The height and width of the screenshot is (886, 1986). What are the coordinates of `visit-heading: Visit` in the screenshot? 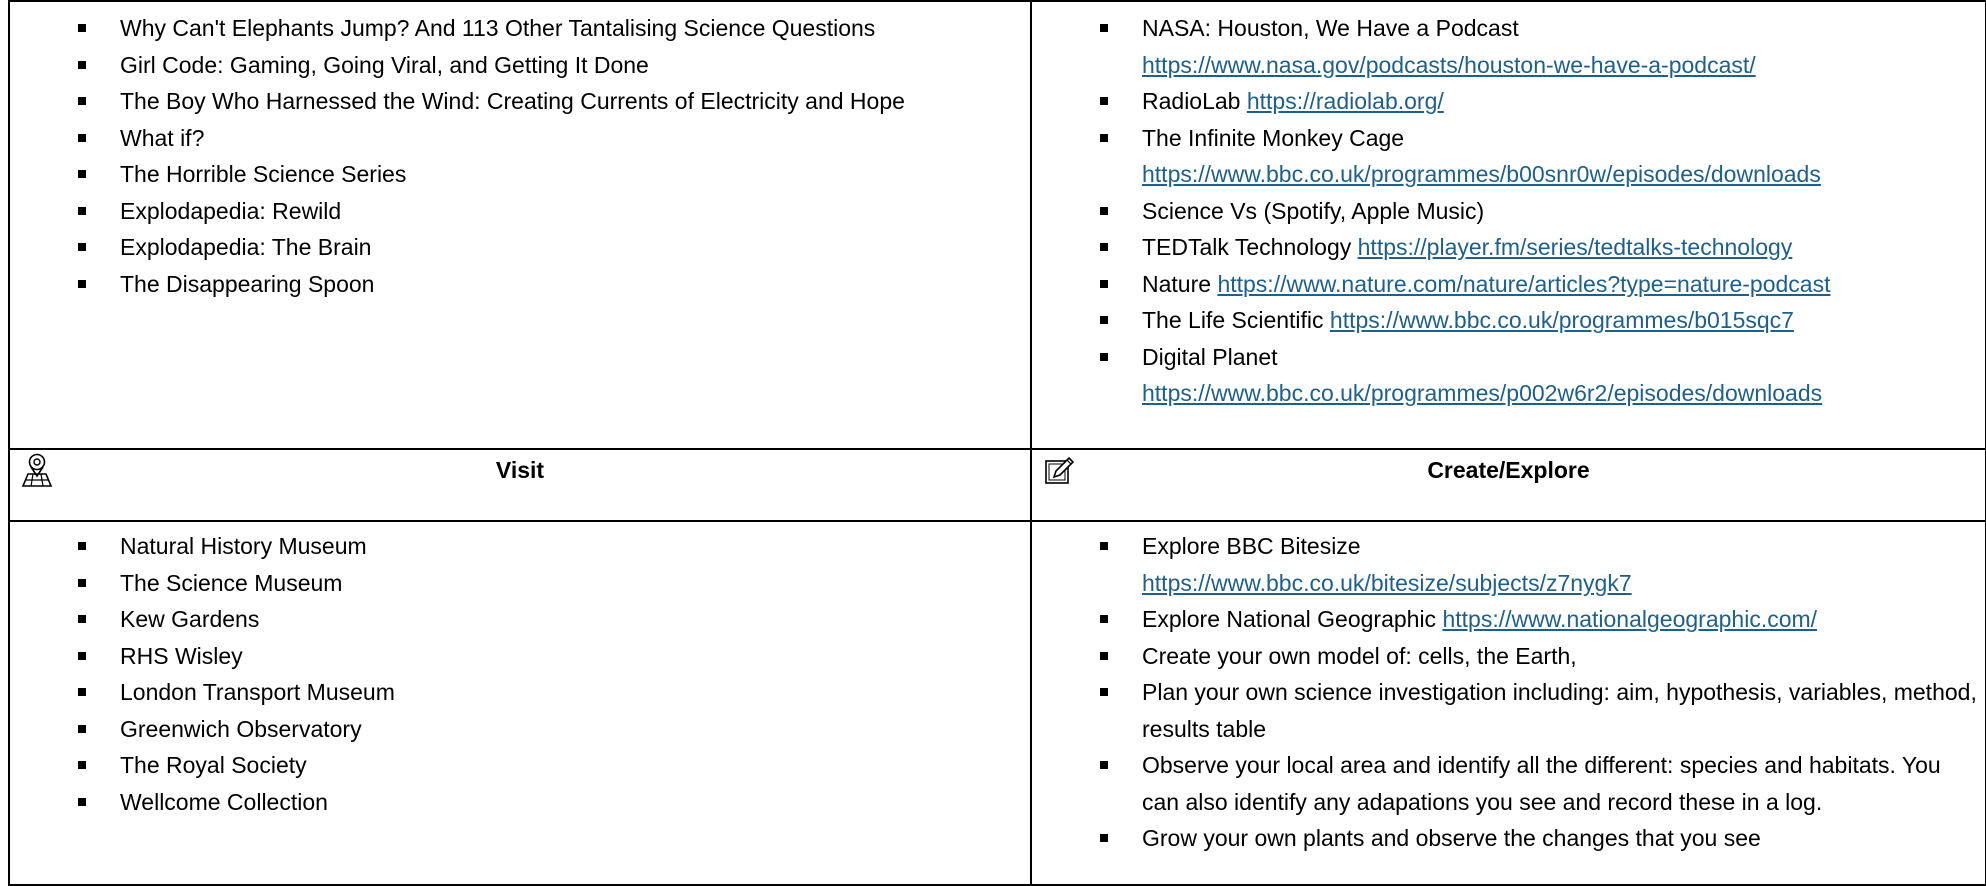 It's located at (520, 470).